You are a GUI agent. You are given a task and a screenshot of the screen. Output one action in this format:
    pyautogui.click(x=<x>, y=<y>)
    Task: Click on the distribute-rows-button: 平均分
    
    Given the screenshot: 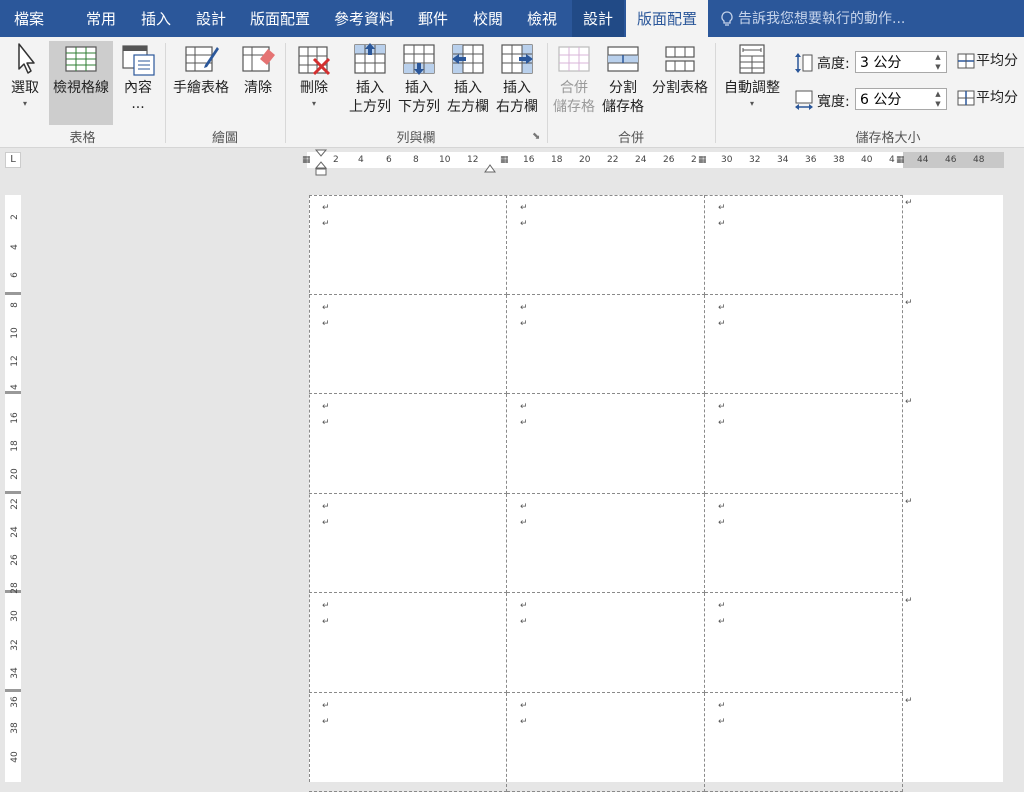 What is the action you would take?
    pyautogui.click(x=990, y=61)
    